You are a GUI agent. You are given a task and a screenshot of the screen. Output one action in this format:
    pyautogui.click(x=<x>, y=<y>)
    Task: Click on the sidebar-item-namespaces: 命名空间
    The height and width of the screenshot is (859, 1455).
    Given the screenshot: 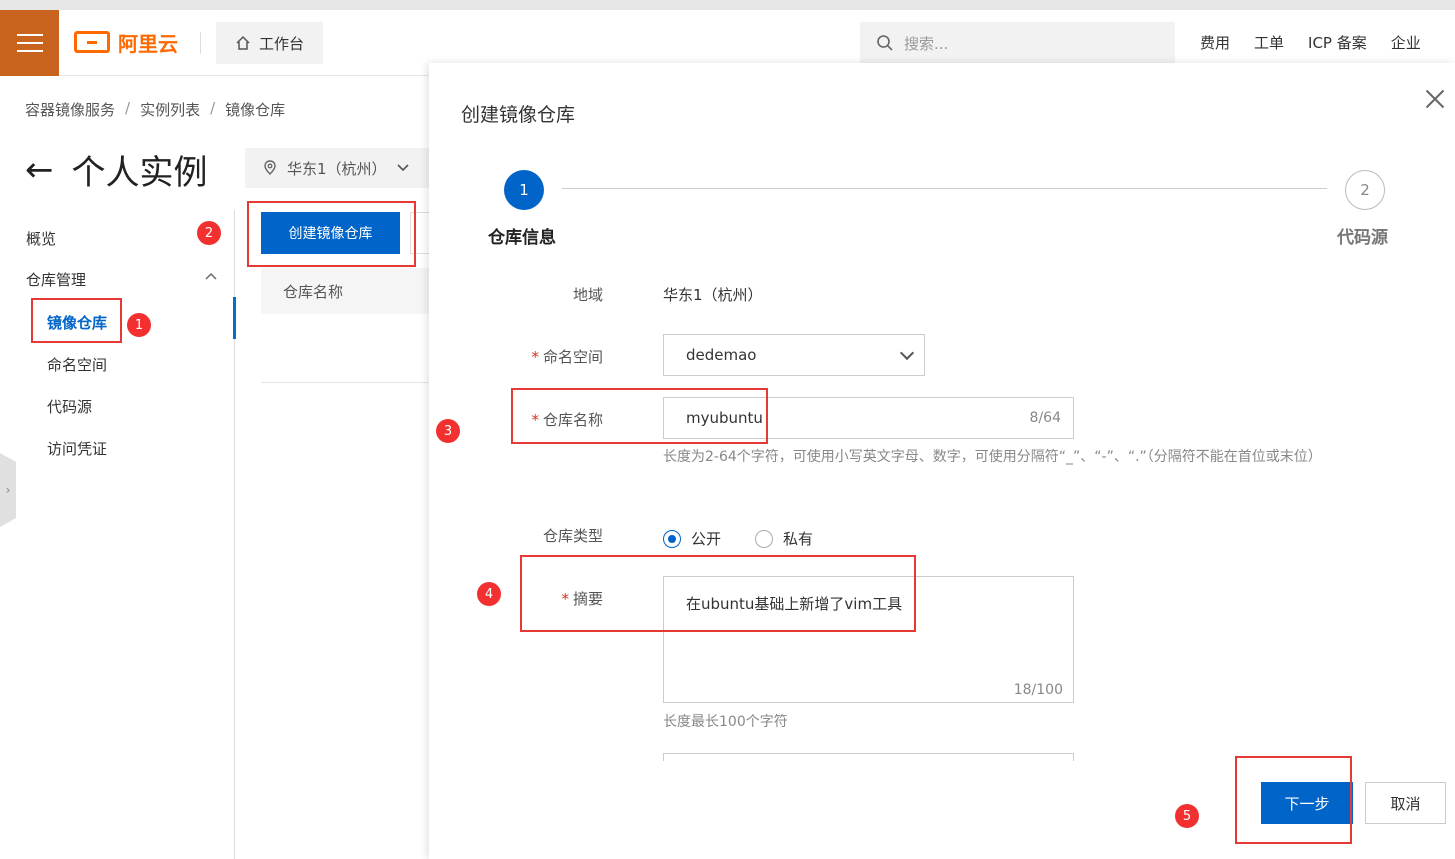 What is the action you would take?
    pyautogui.click(x=77, y=364)
    